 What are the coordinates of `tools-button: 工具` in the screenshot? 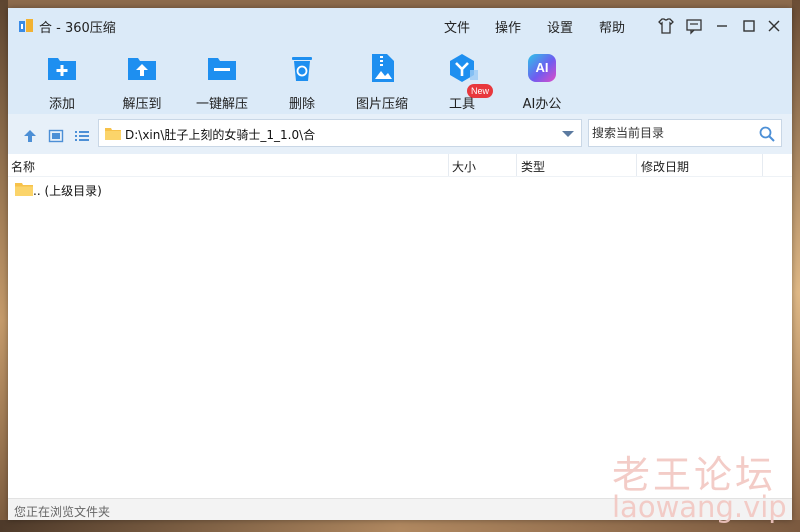 It's located at (462, 80).